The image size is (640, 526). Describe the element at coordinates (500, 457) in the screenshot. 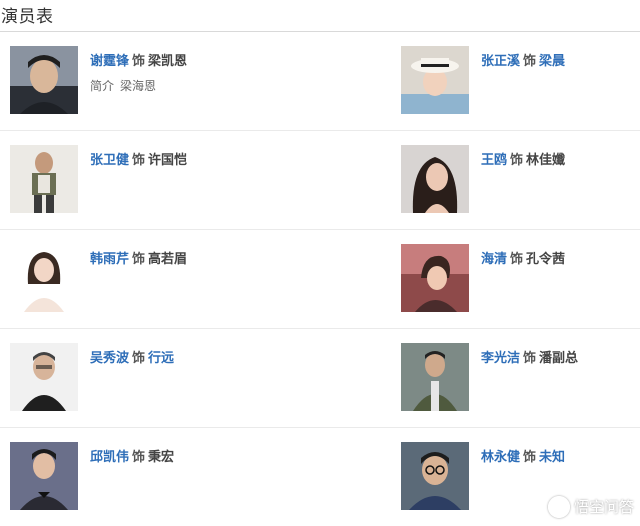

I see `actor-link: 林永健` at that location.